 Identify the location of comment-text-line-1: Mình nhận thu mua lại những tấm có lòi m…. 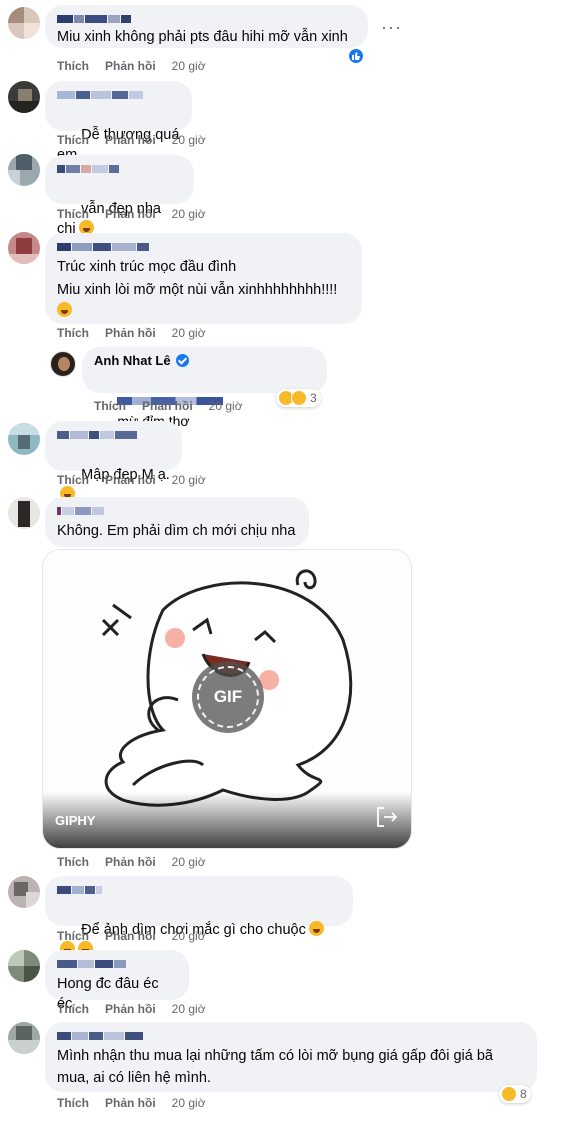
(275, 1056).